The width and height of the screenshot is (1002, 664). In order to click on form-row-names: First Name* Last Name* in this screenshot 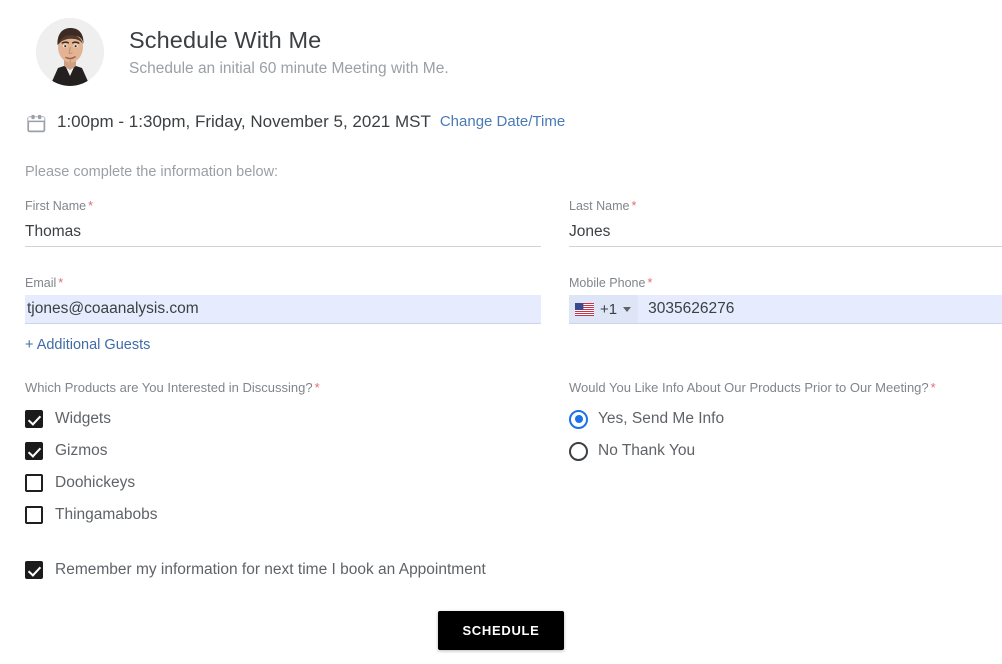, I will do `click(501, 222)`.